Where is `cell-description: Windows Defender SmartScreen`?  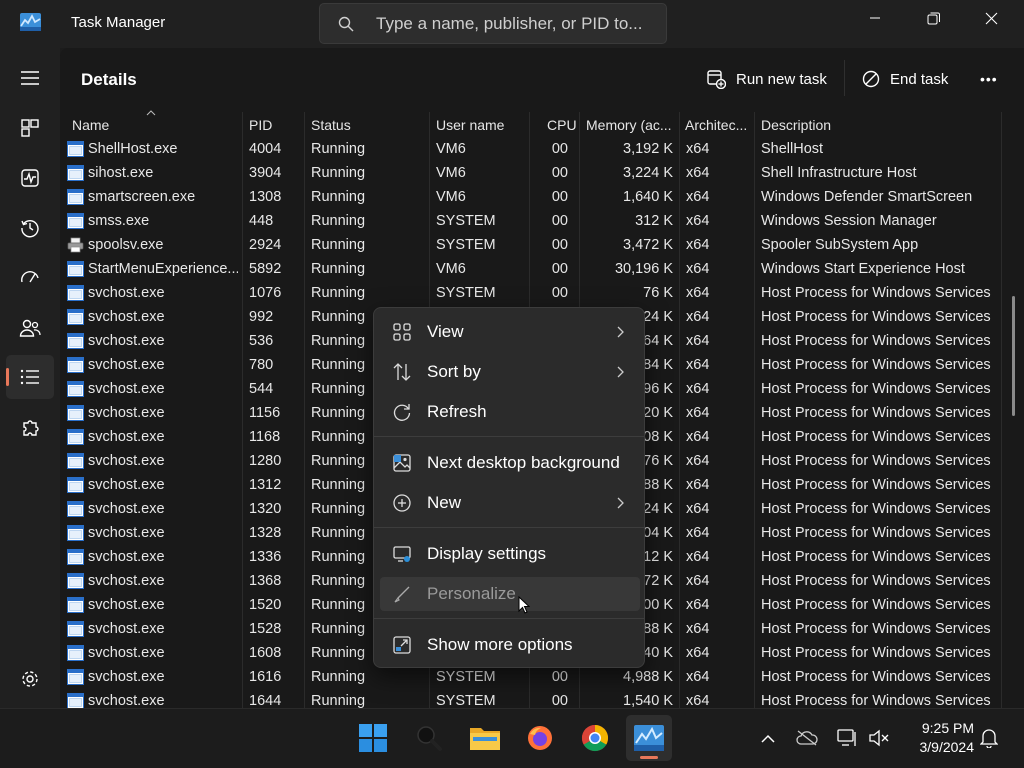 cell-description: Windows Defender SmartScreen is located at coordinates (867, 197).